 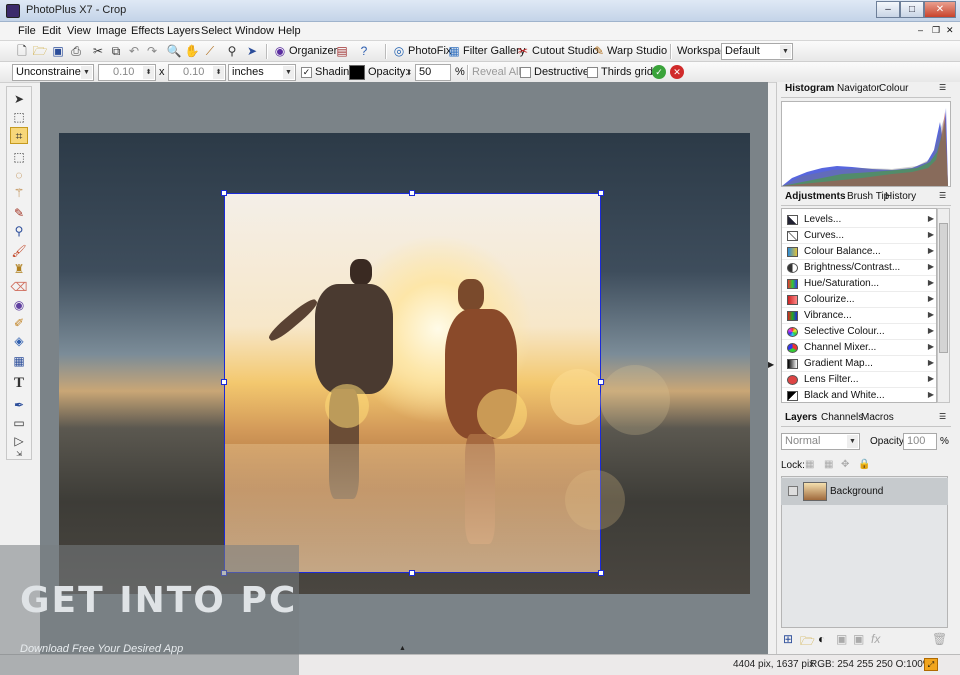 I want to click on zoom-icon: 🔍, so click(x=174, y=51).